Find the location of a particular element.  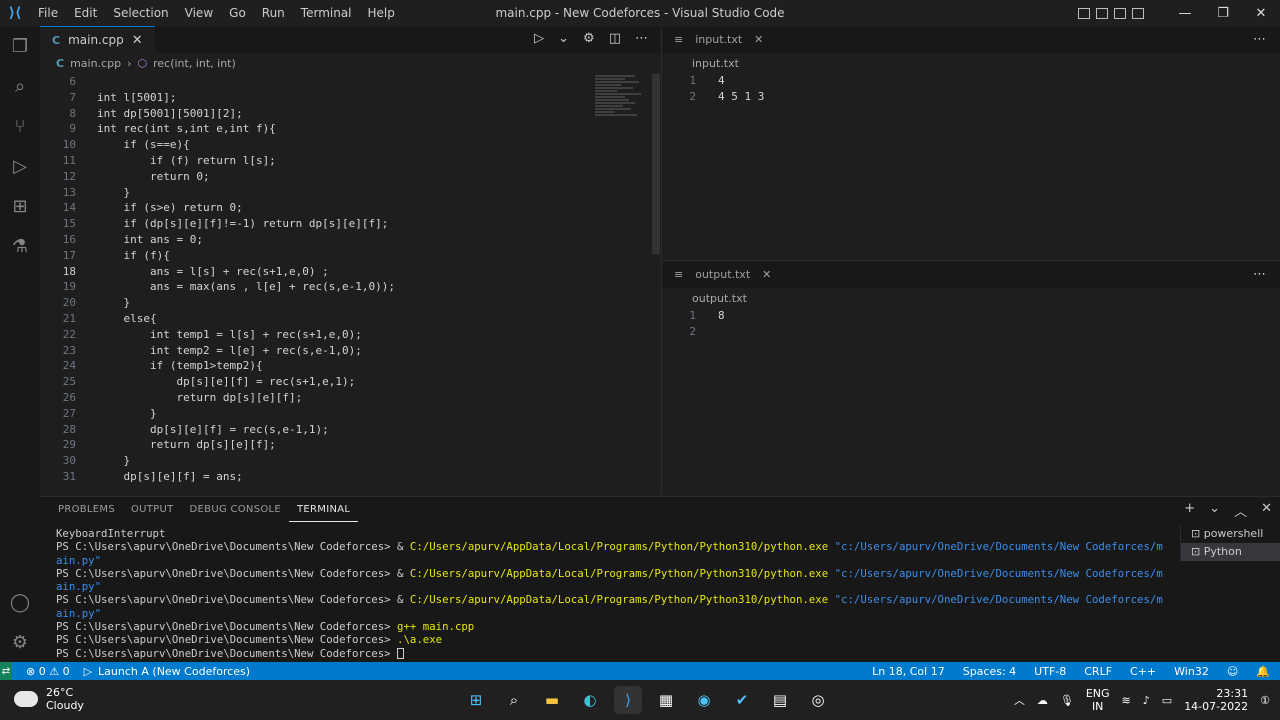

toggle-panel-icon is located at coordinates (1102, 13).